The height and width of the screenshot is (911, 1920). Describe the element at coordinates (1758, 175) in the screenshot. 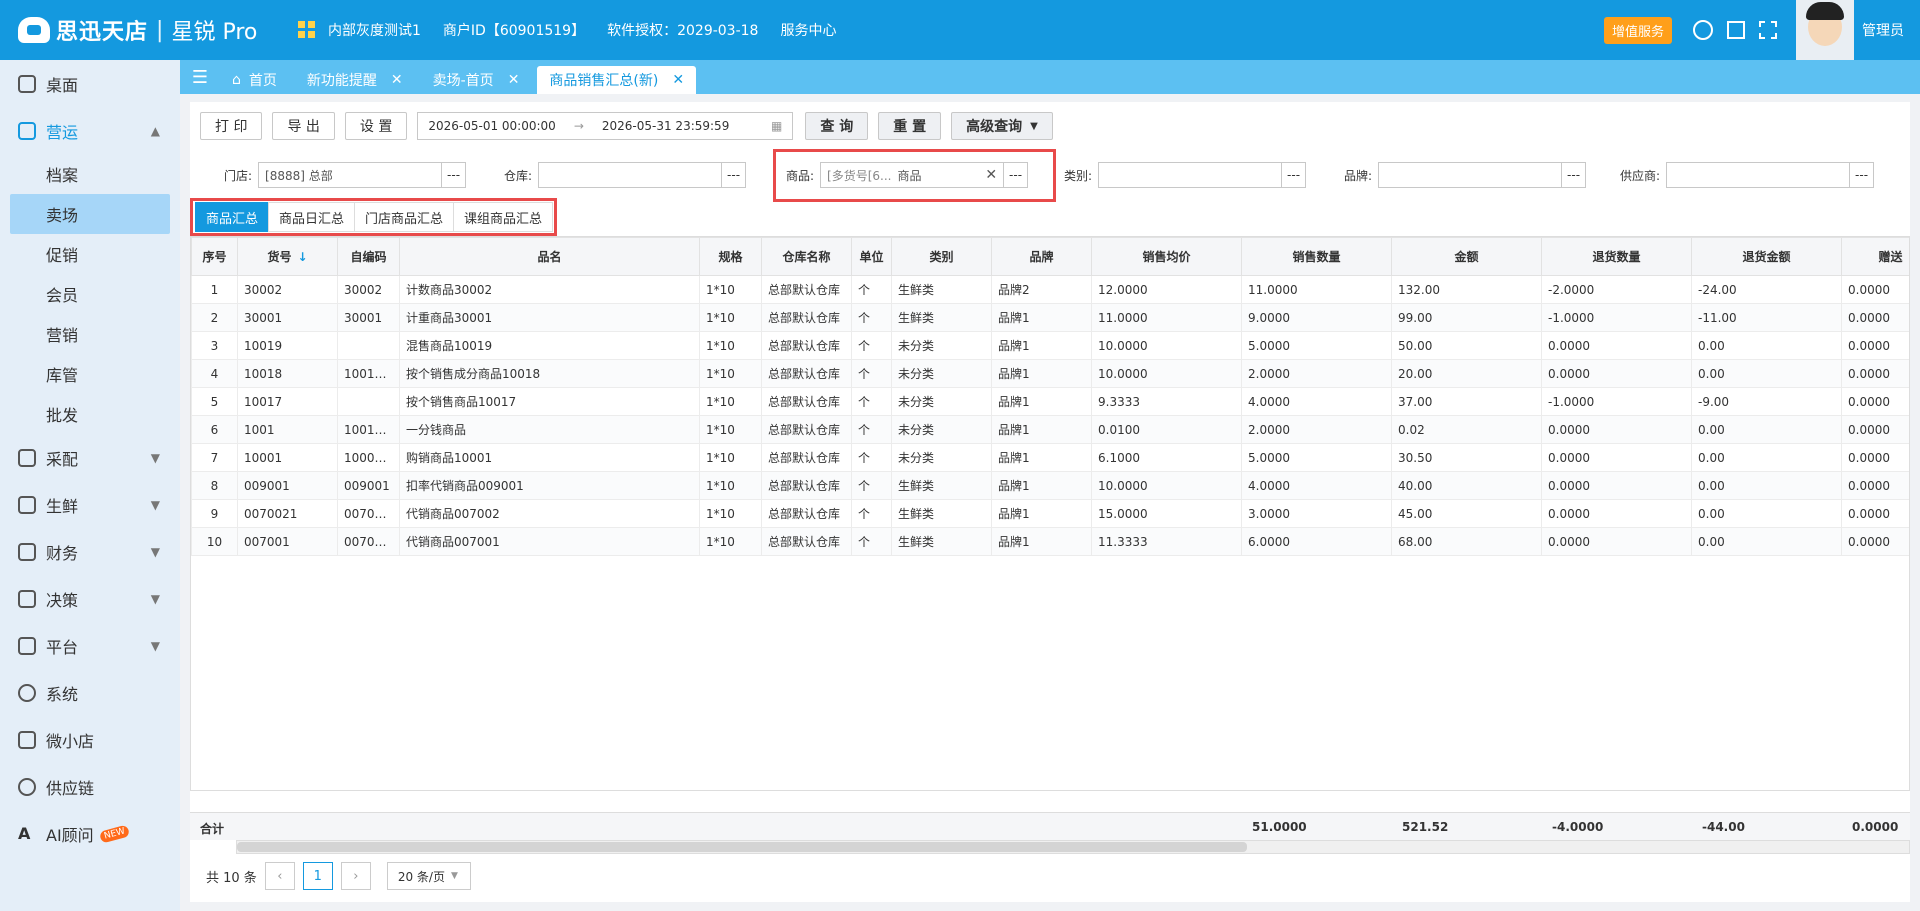

I see `supplier-input` at that location.